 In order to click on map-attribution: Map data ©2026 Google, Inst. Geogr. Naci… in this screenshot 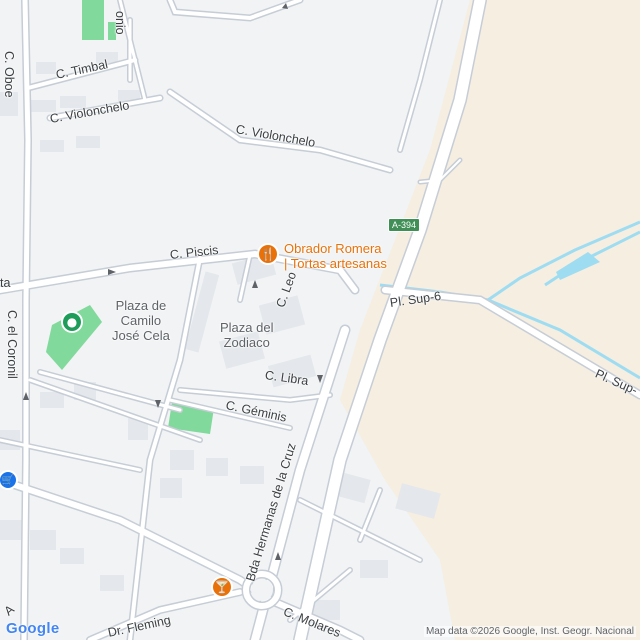, I will do `click(529, 631)`.